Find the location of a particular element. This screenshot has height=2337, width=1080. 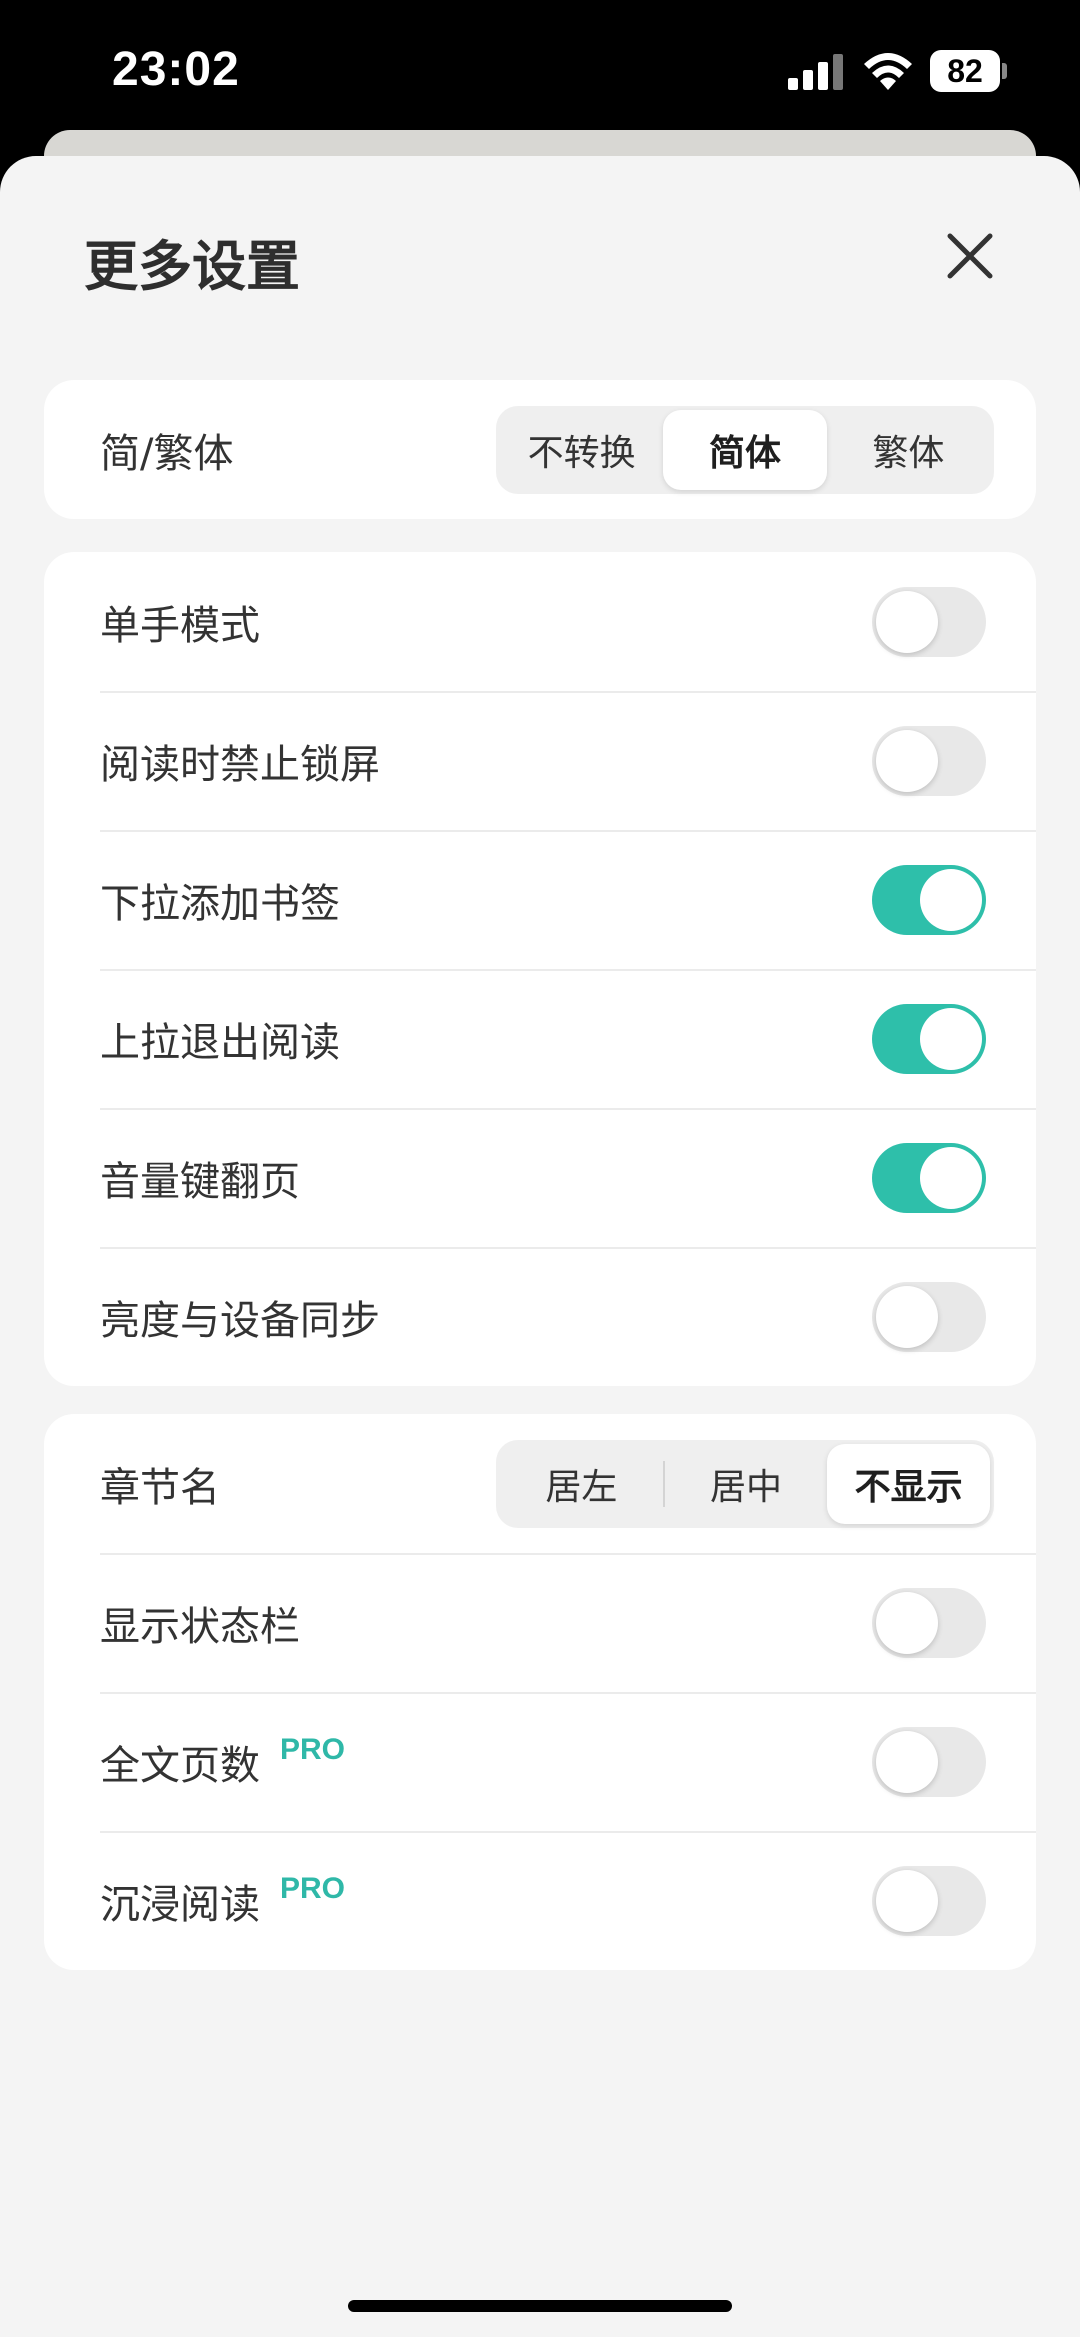

volume-key-page-toggle is located at coordinates (929, 1177).